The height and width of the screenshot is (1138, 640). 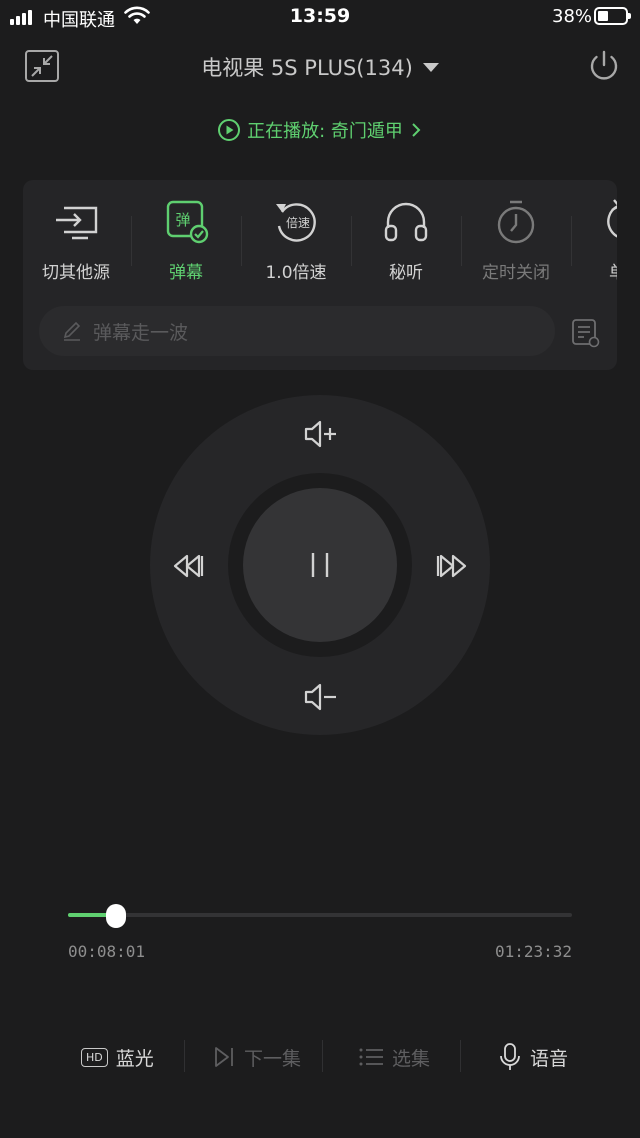 I want to click on func-speed: 倍速 1.0倍速, so click(x=296, y=240).